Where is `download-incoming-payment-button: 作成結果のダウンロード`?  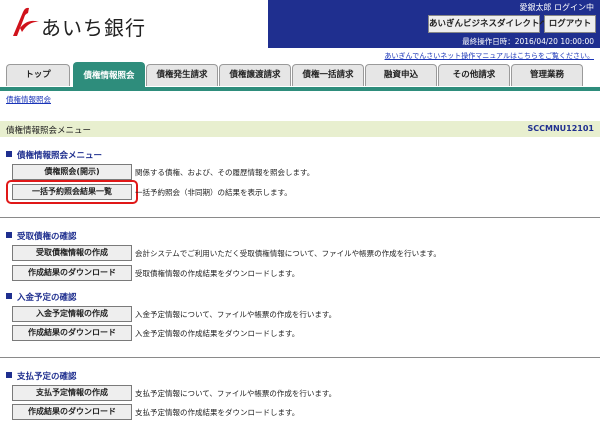
download-incoming-payment-button: 作成結果のダウンロード is located at coordinates (72, 333).